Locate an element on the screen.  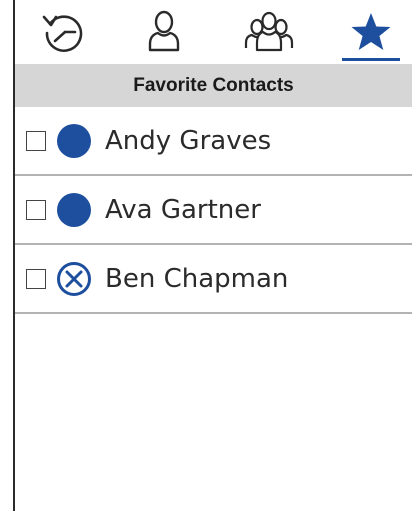
page-title: Favorite Contacts is located at coordinates (213, 85).